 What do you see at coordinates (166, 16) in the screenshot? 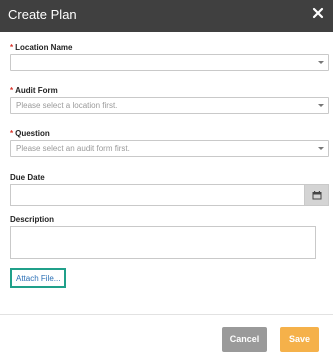
I see `dialog-header: Create Plan` at bounding box center [166, 16].